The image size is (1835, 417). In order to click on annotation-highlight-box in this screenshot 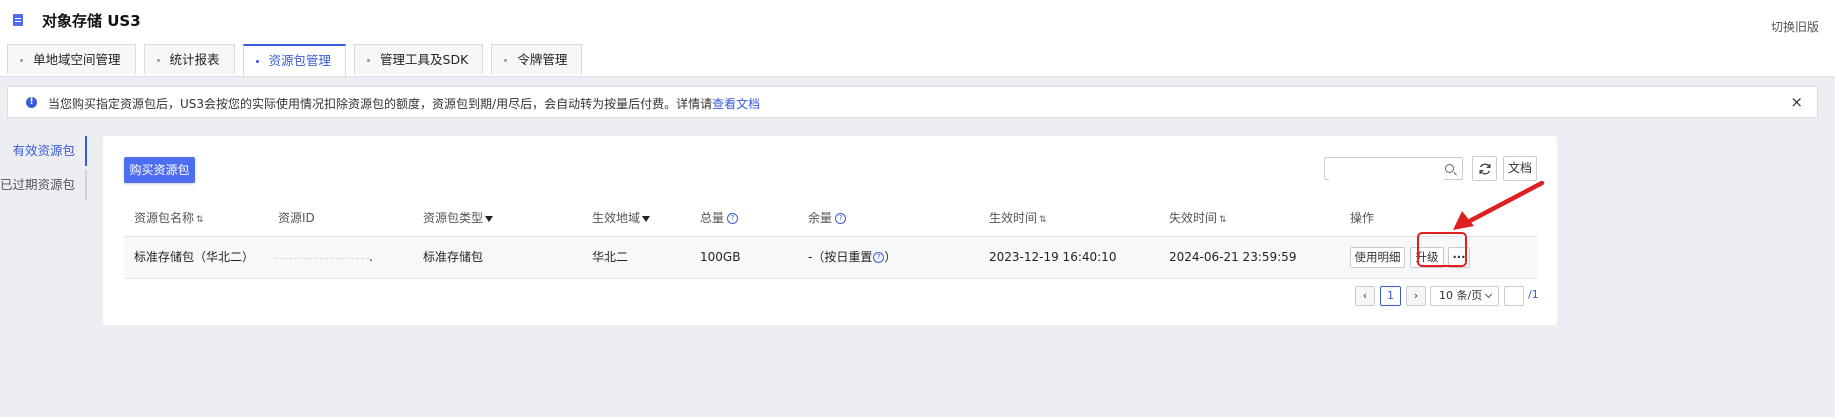, I will do `click(1442, 249)`.